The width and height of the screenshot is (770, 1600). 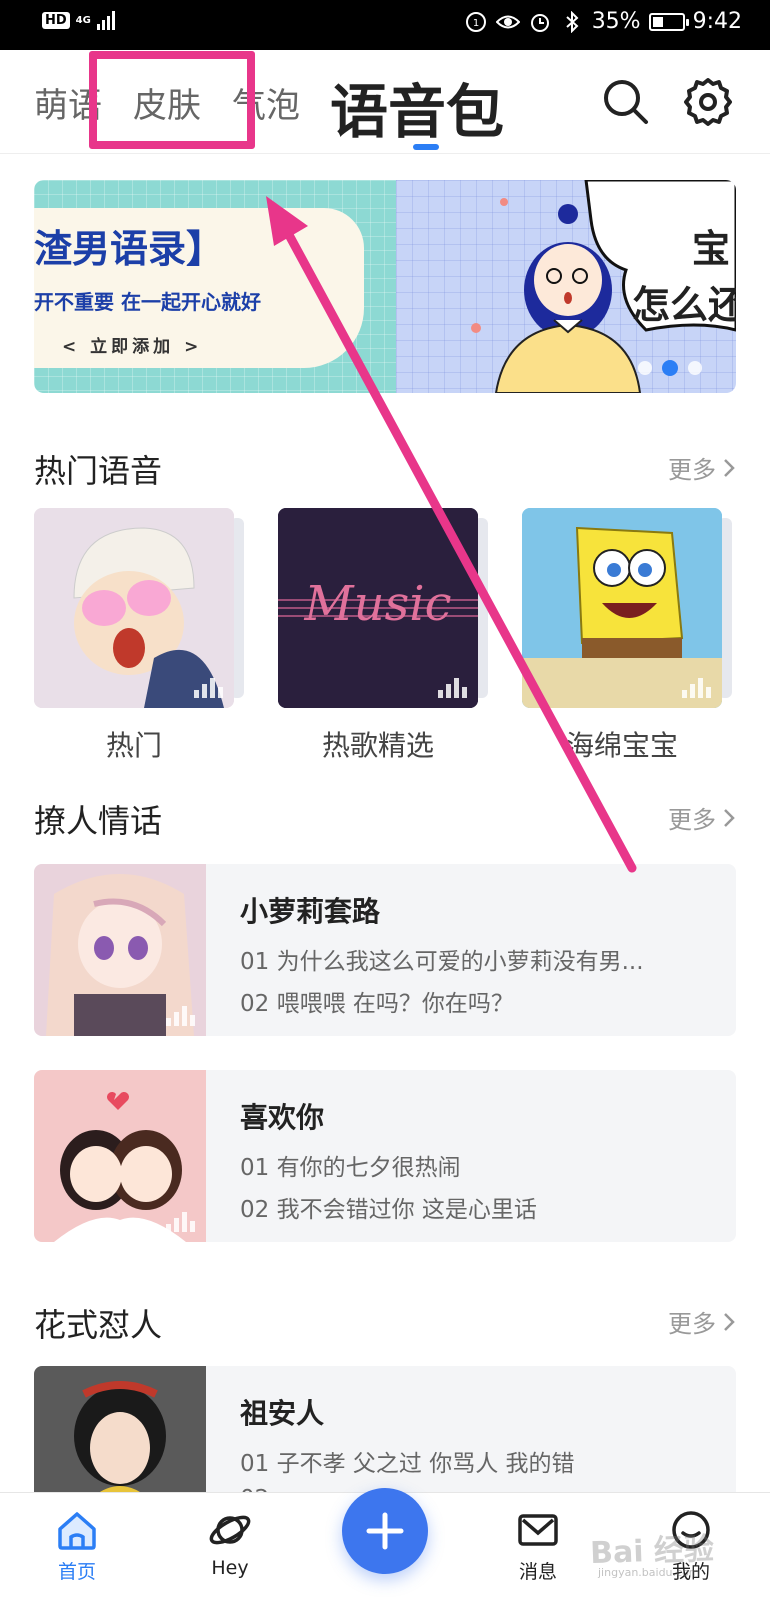 What do you see at coordinates (83, 20) in the screenshot?
I see `network-type: 4G` at bounding box center [83, 20].